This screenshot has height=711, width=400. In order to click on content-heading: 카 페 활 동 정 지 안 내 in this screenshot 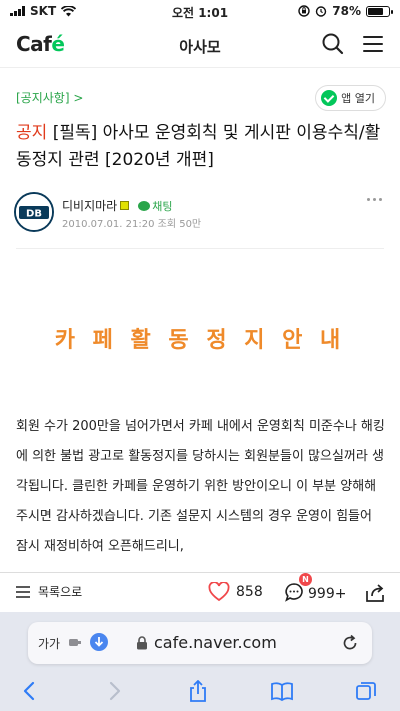, I will do `click(200, 340)`.